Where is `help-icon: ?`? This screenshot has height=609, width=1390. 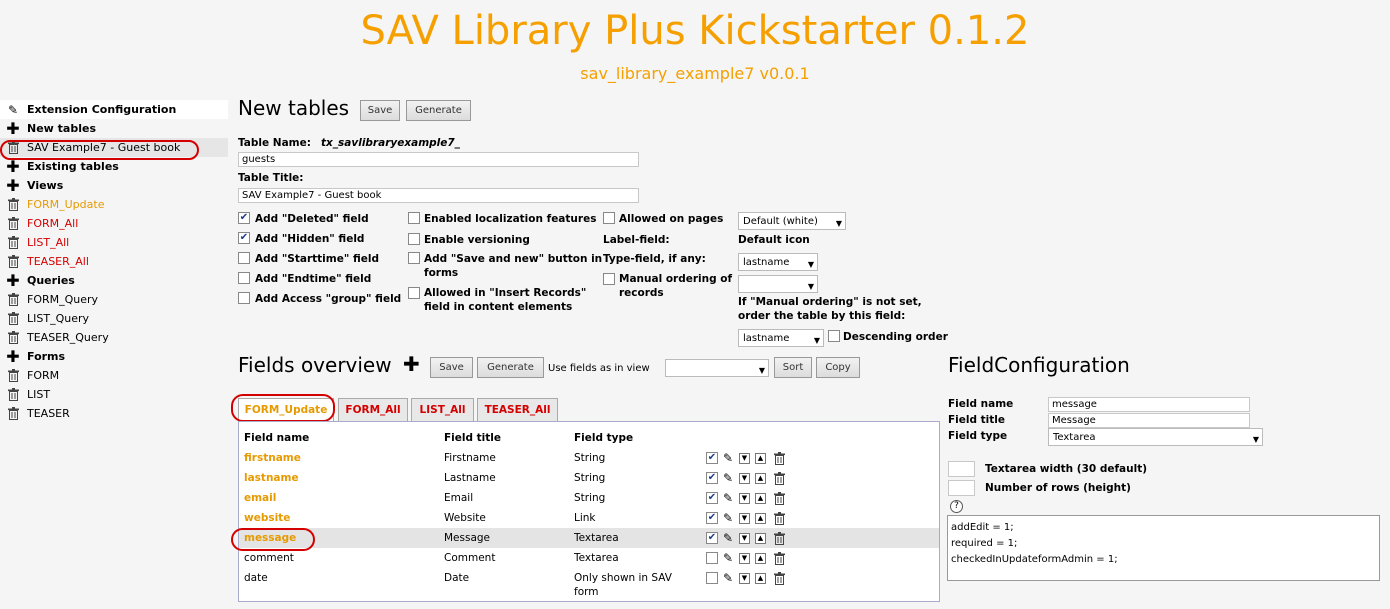 help-icon: ? is located at coordinates (956, 506).